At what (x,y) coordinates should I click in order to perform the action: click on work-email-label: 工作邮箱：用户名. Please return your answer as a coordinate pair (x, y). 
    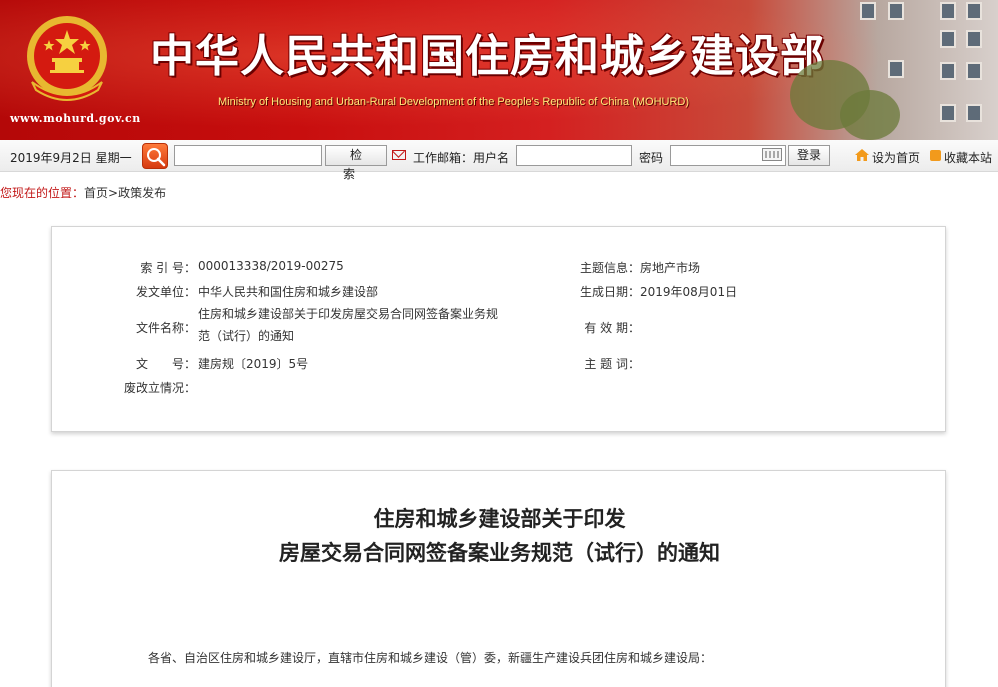
    Looking at the image, I should click on (461, 158).